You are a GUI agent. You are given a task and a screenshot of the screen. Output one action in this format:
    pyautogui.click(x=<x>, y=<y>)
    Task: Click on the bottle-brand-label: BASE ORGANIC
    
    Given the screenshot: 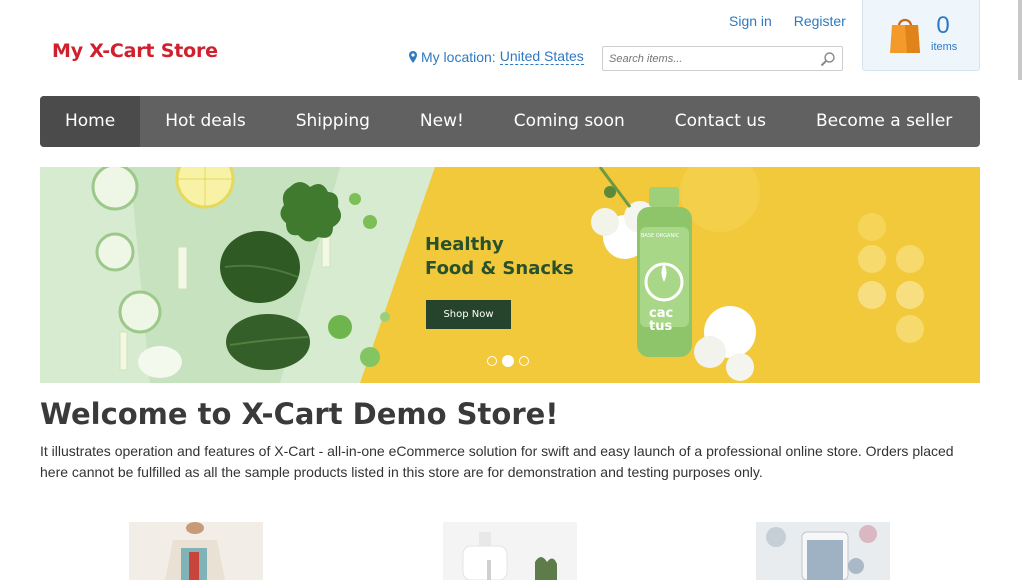 What is the action you would take?
    pyautogui.click(x=660, y=236)
    